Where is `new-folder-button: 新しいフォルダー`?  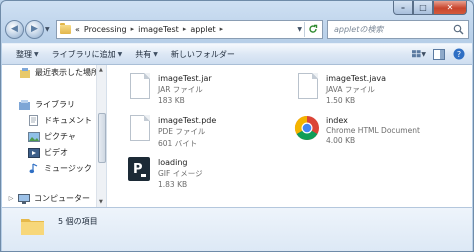 new-folder-button: 新しいフォルダー is located at coordinates (203, 54).